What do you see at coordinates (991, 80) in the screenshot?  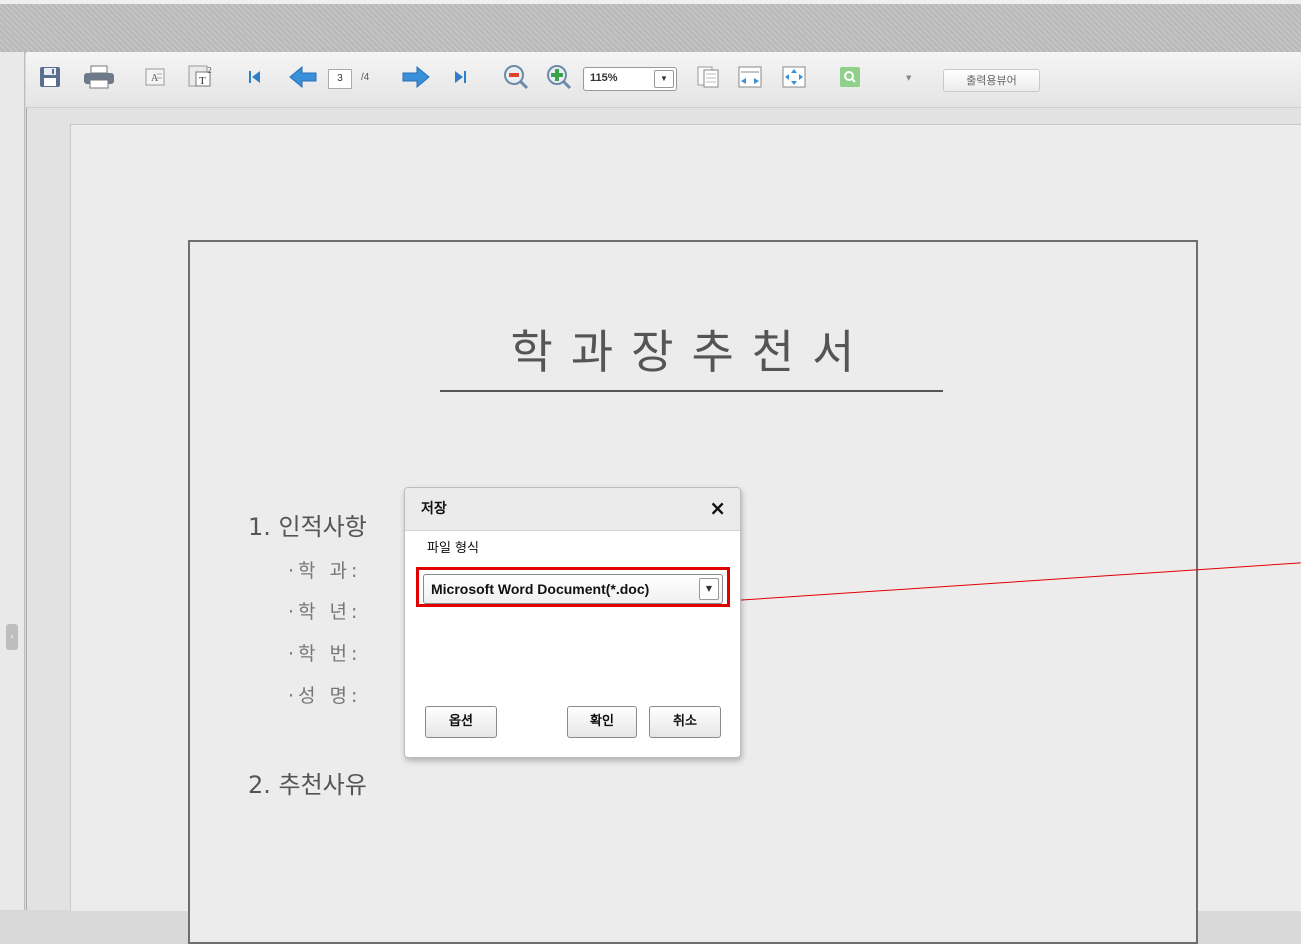 I see `print-viewer-button: 출력용뷰어` at bounding box center [991, 80].